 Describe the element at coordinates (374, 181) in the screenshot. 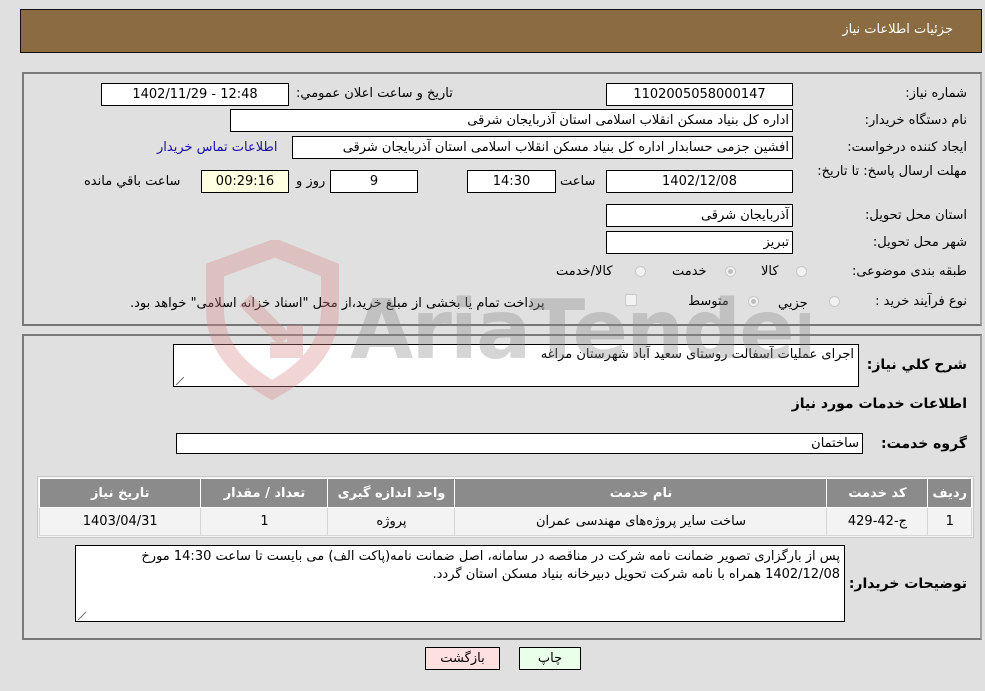

I see `days-remaining-field: 9` at that location.